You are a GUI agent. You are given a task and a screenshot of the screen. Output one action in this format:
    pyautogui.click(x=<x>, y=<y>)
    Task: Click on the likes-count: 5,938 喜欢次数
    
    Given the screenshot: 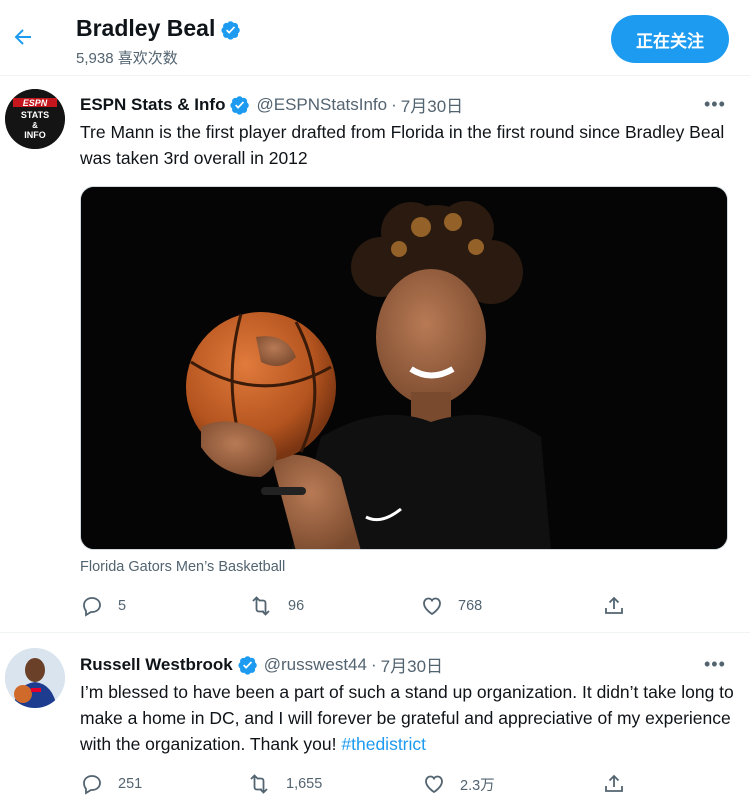 What is the action you would take?
    pyautogui.click(x=127, y=58)
    